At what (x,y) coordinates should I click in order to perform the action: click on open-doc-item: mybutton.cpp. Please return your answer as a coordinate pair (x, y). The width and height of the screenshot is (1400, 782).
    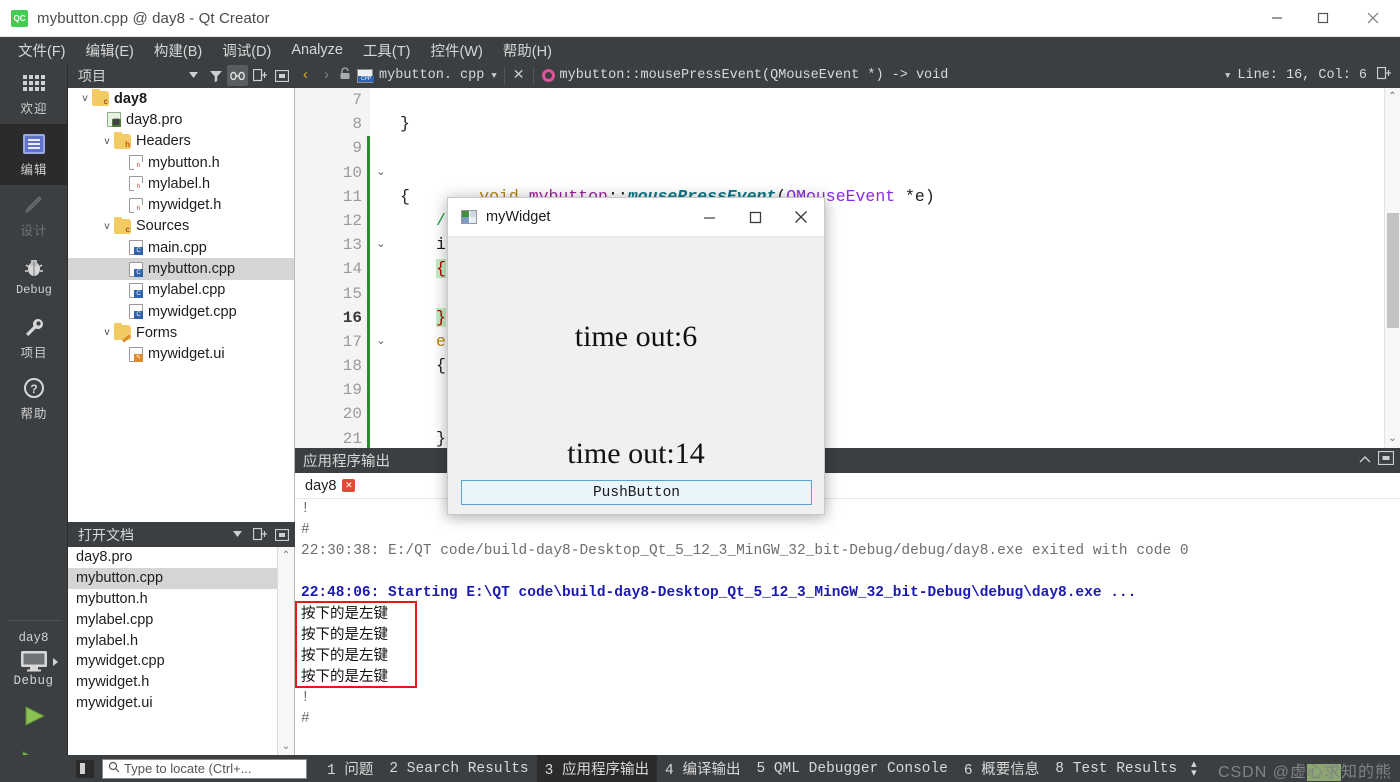
    Looking at the image, I should click on (173, 578).